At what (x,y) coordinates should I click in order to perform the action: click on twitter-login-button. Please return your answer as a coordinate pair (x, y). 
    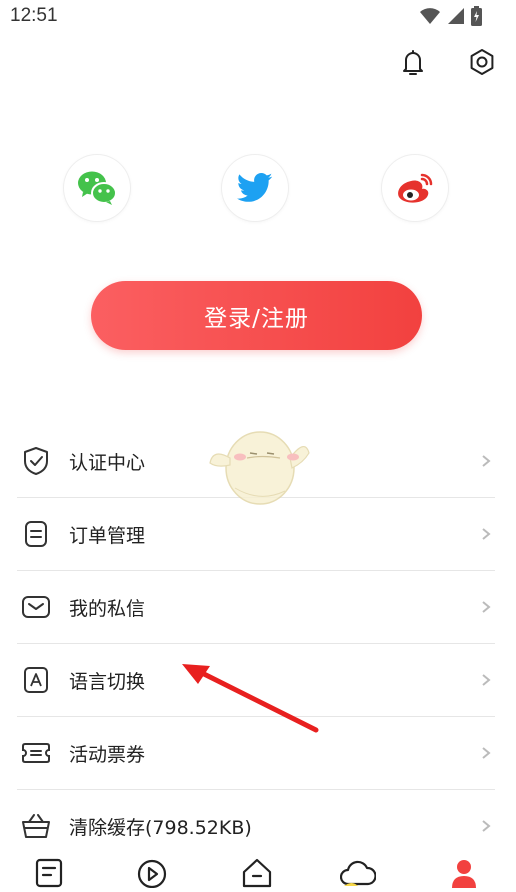
    Looking at the image, I should click on (255, 188).